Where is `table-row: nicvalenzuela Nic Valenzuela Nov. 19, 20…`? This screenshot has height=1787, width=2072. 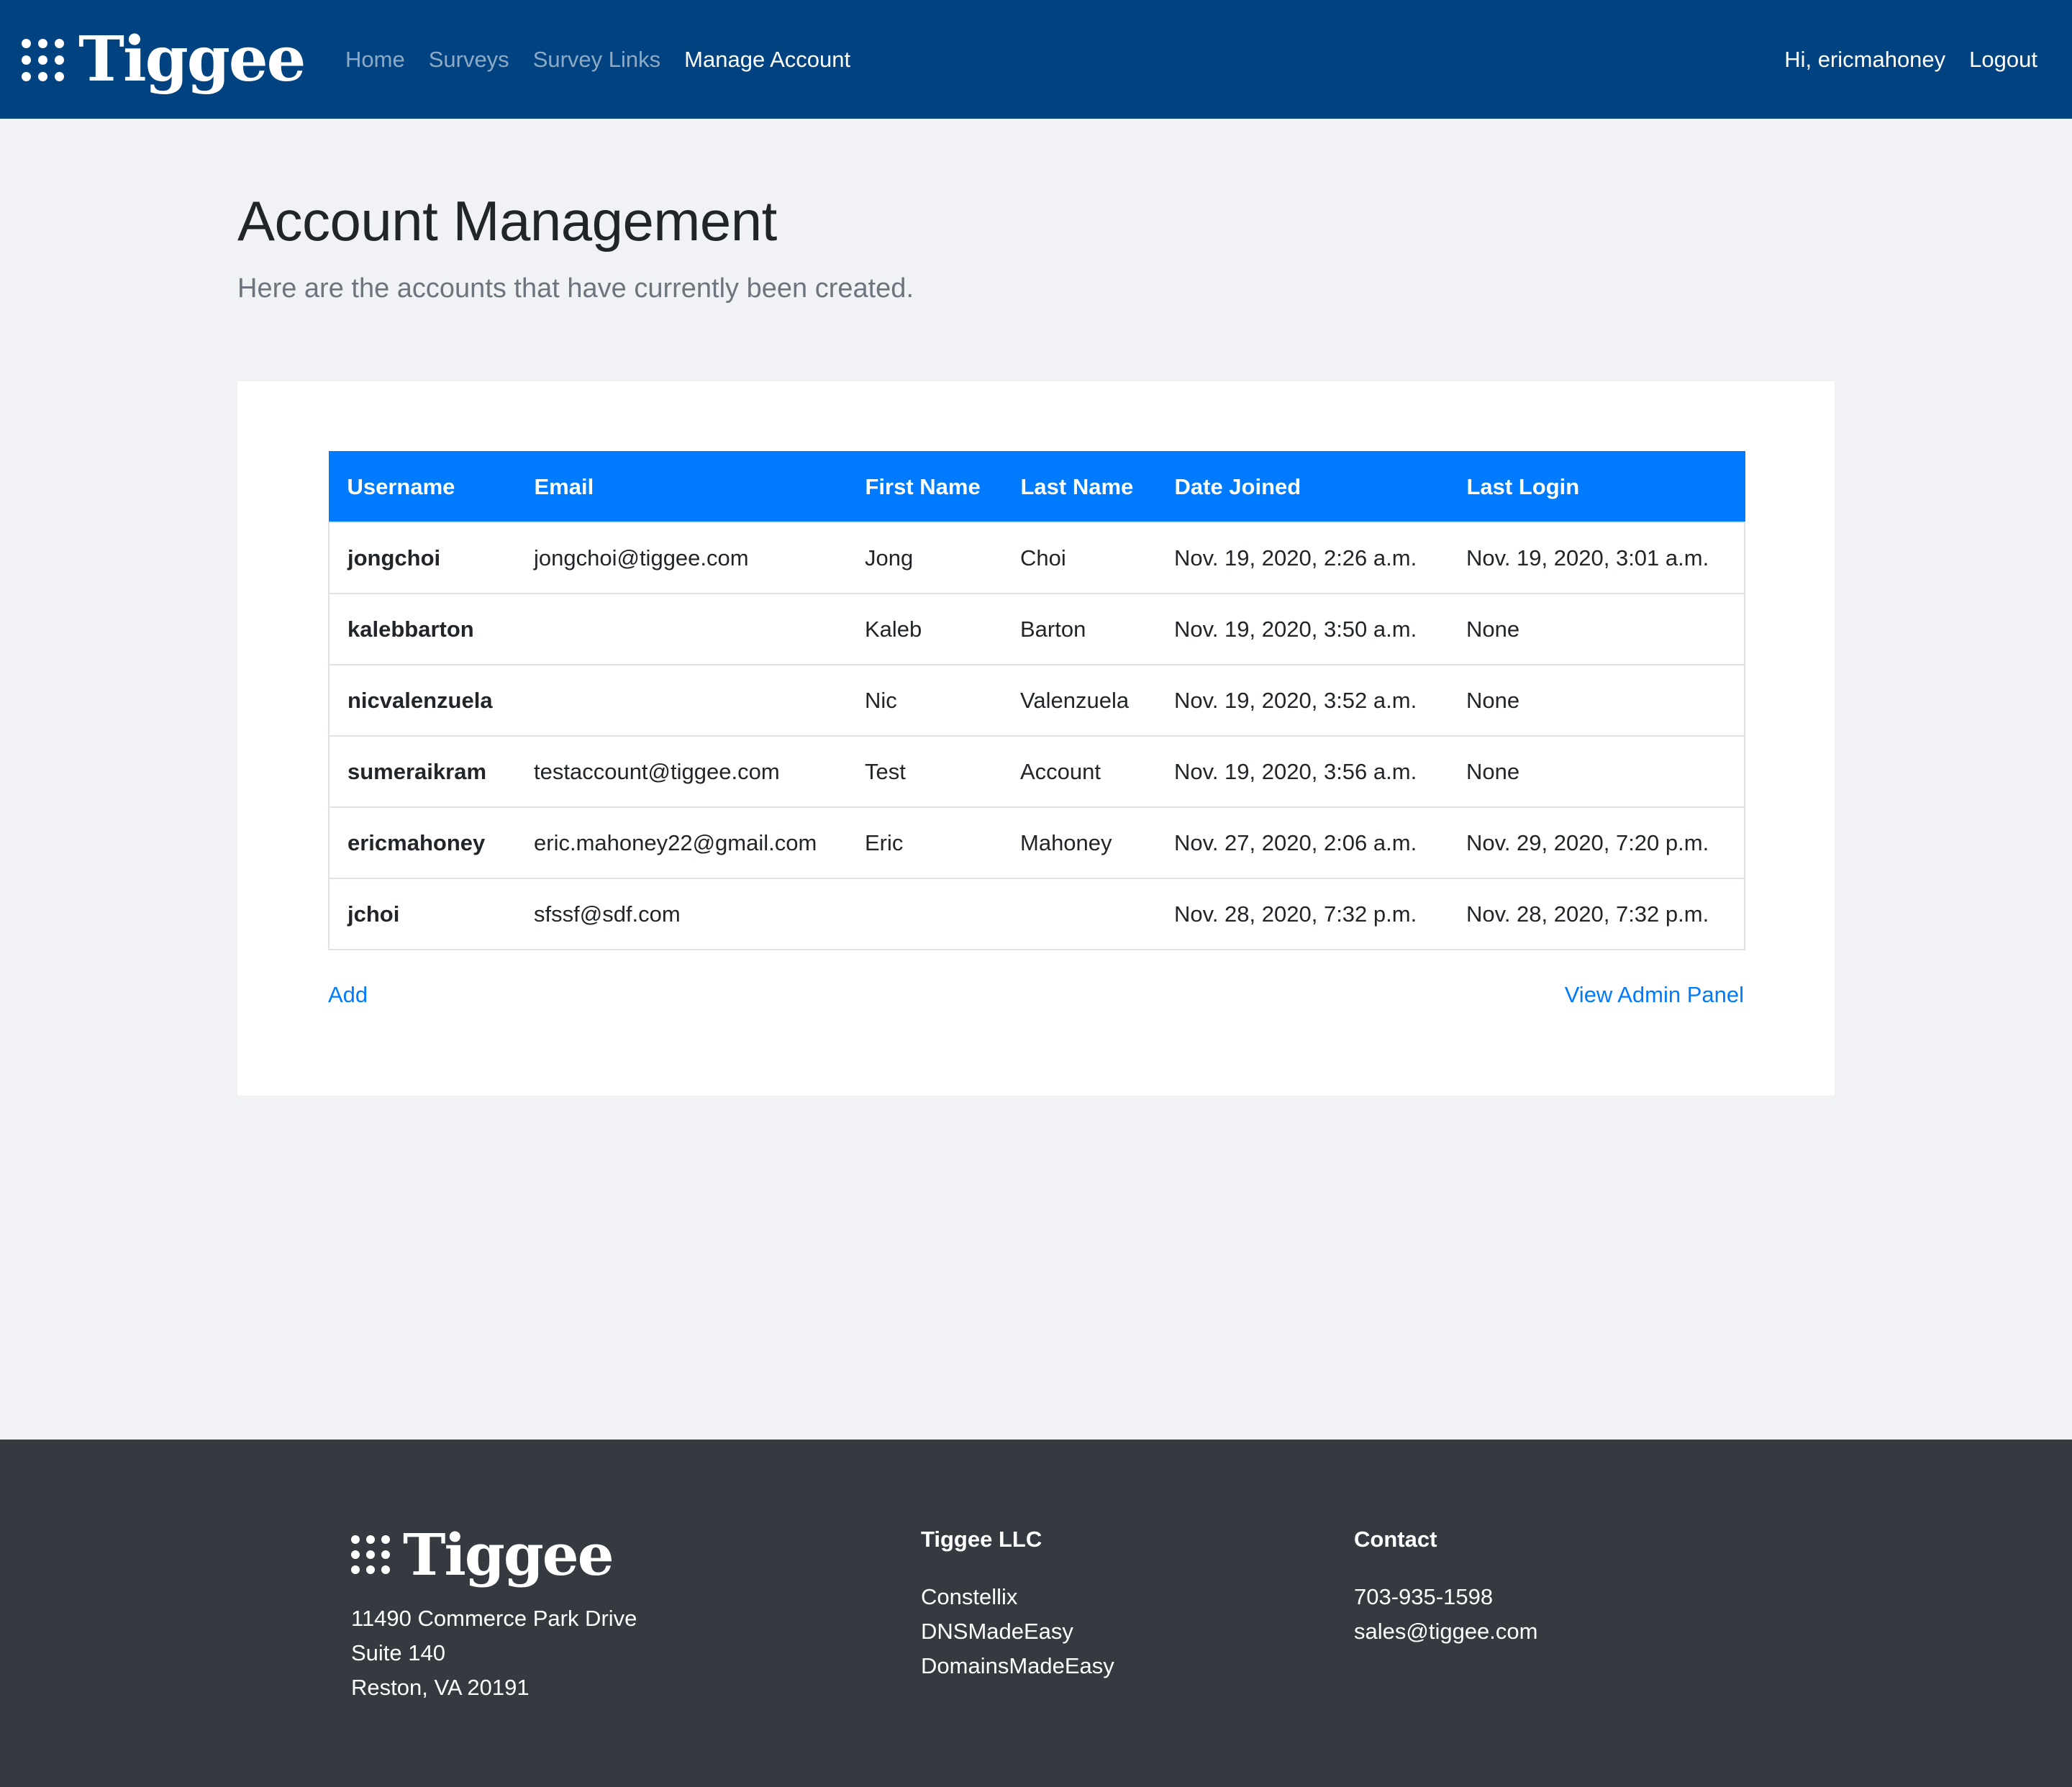 table-row: nicvalenzuela Nic Valenzuela Nov. 19, 20… is located at coordinates (1036, 700).